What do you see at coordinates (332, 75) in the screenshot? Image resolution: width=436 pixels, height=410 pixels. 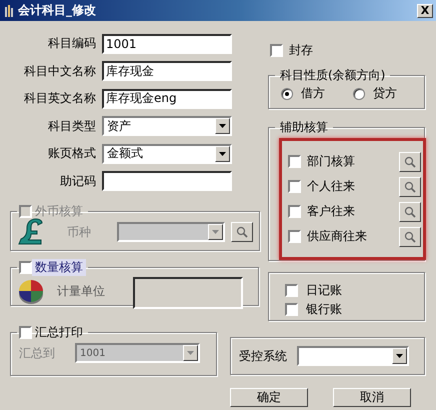 I see `group-title: 科目性质(余额方向)` at bounding box center [332, 75].